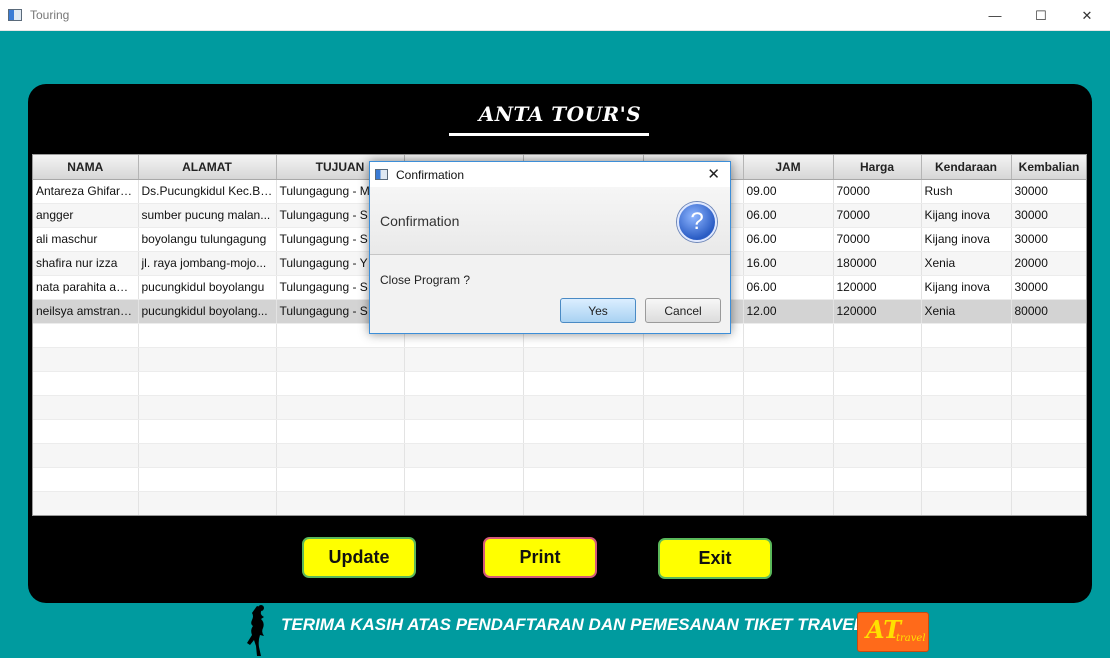 This screenshot has height=658, width=1110. What do you see at coordinates (1048, 167) in the screenshot?
I see `column-header-kembalian: Kembalian` at bounding box center [1048, 167].